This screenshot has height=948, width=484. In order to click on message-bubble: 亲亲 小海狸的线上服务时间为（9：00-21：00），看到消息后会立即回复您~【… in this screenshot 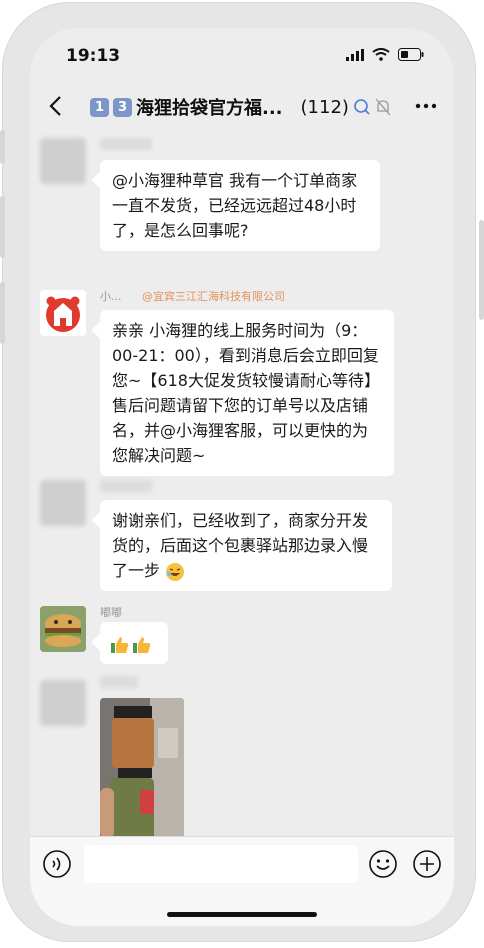, I will do `click(247, 393)`.